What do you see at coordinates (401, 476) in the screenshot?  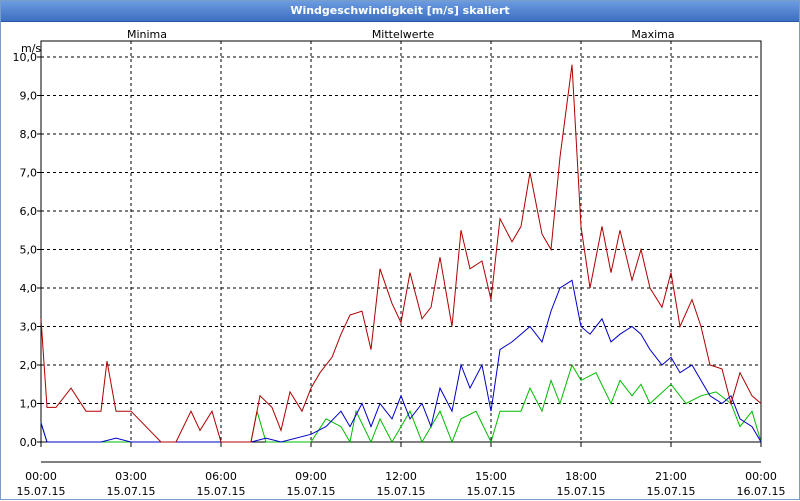 I see `x-tick-time: 12:00` at bounding box center [401, 476].